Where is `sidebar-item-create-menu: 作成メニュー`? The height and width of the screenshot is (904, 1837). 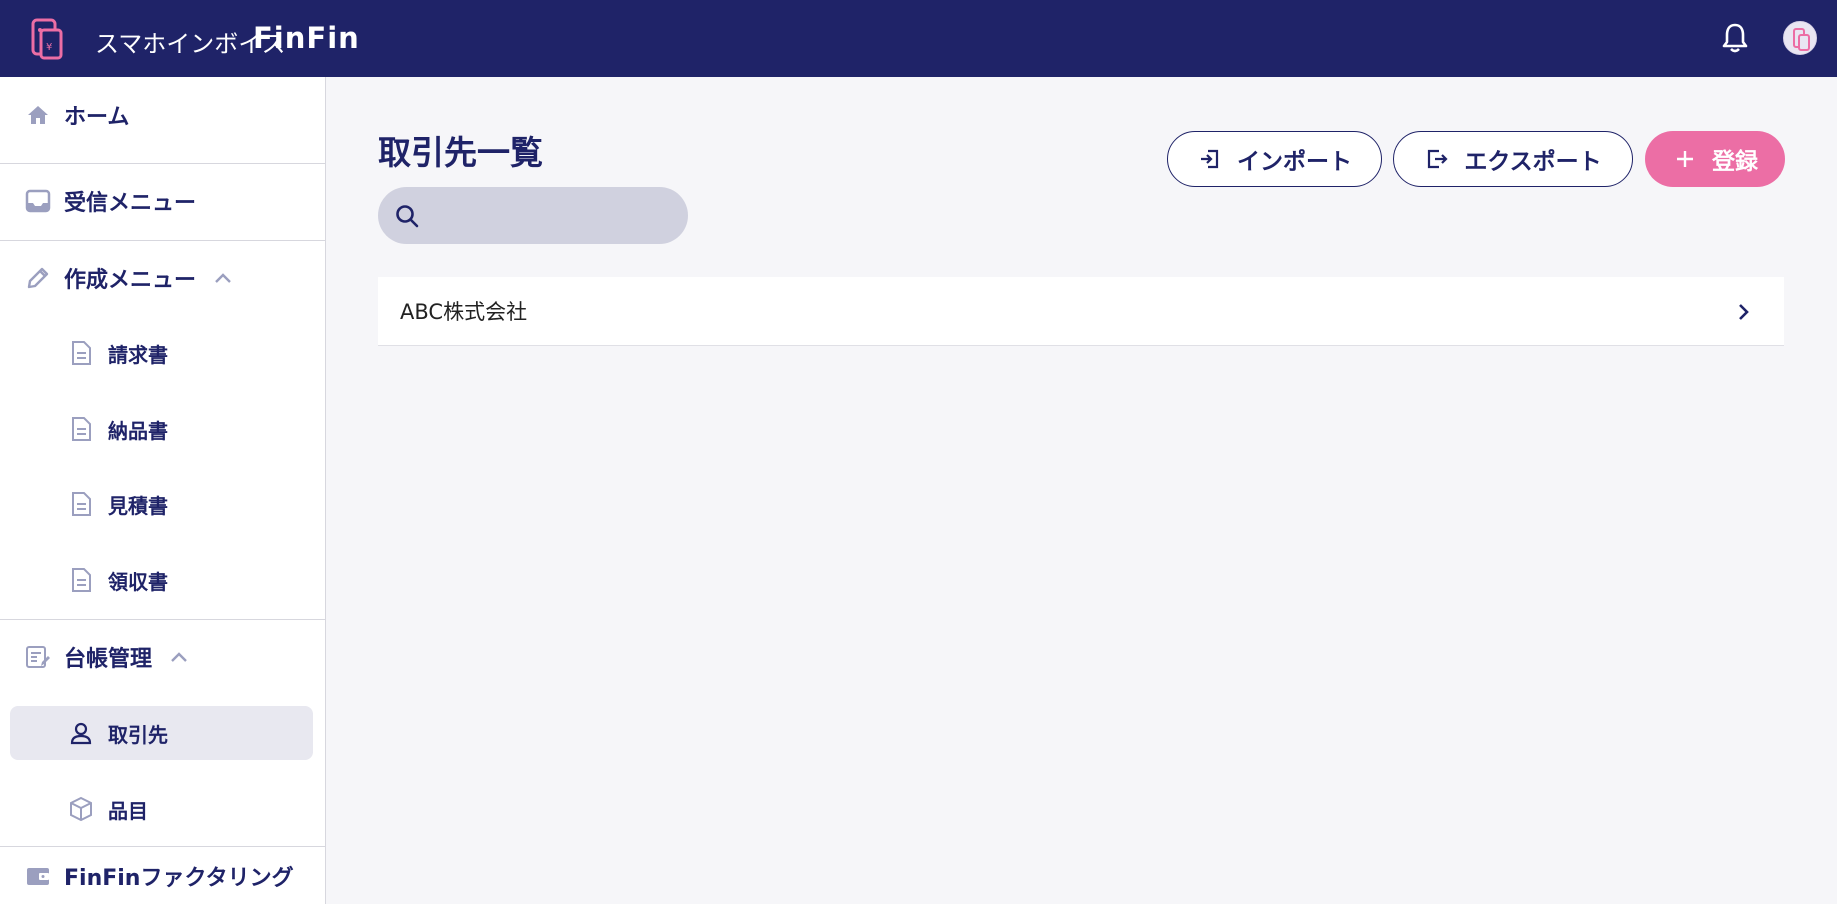 sidebar-item-create-menu: 作成メニュー is located at coordinates (162, 278).